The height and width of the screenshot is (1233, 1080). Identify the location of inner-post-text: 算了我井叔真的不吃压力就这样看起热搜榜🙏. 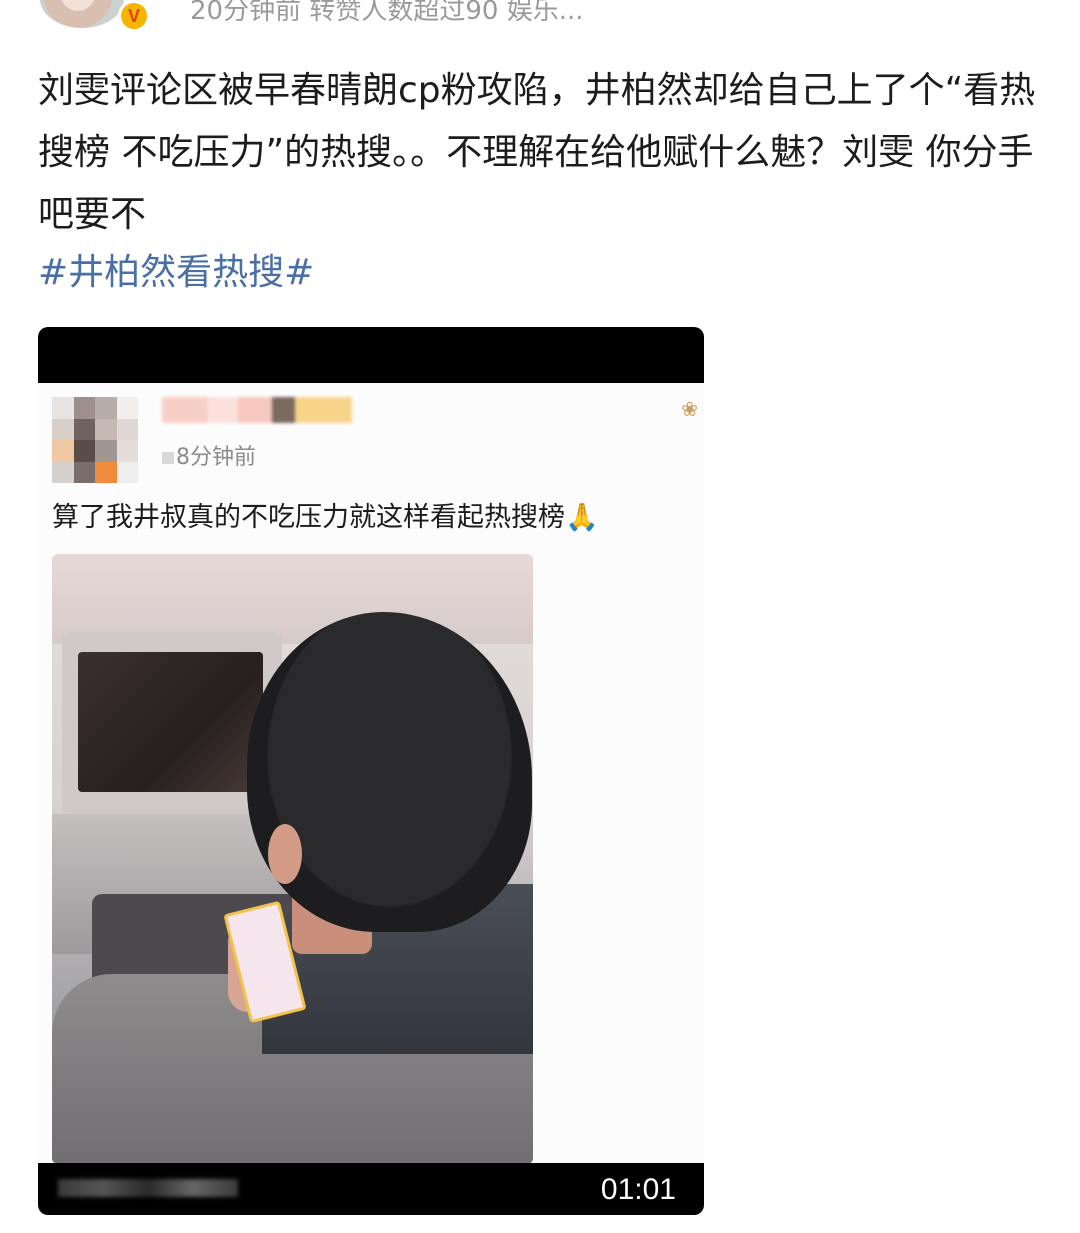
(325, 514).